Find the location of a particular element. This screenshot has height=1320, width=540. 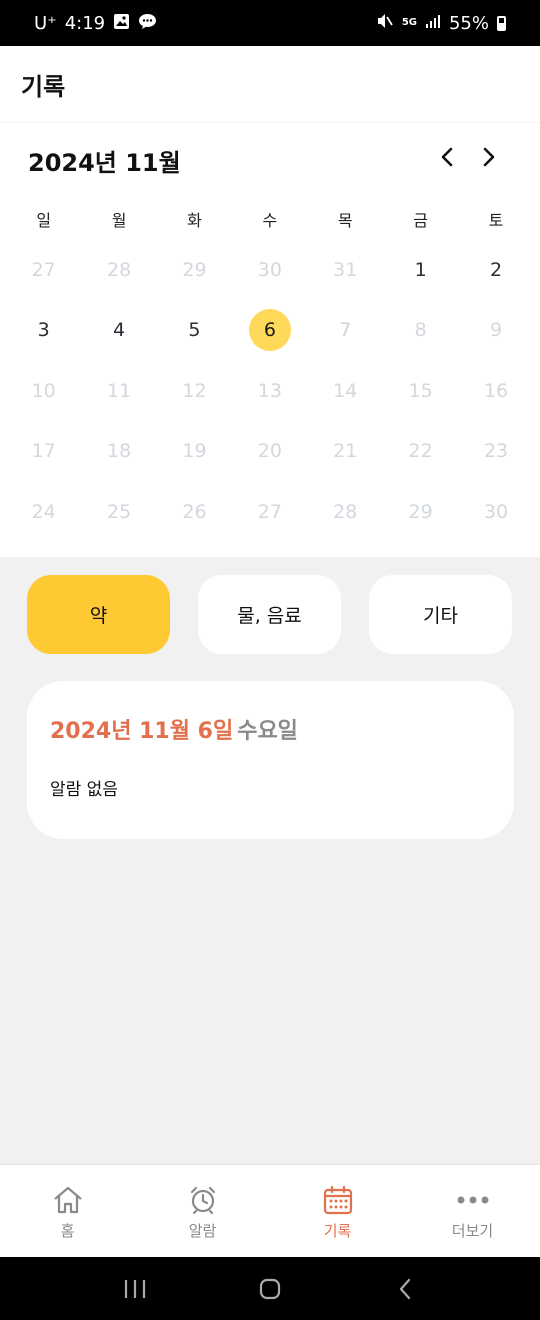

day-record-card: 2024년 11월 6일 수요일 알람 없음 is located at coordinates (270, 760).